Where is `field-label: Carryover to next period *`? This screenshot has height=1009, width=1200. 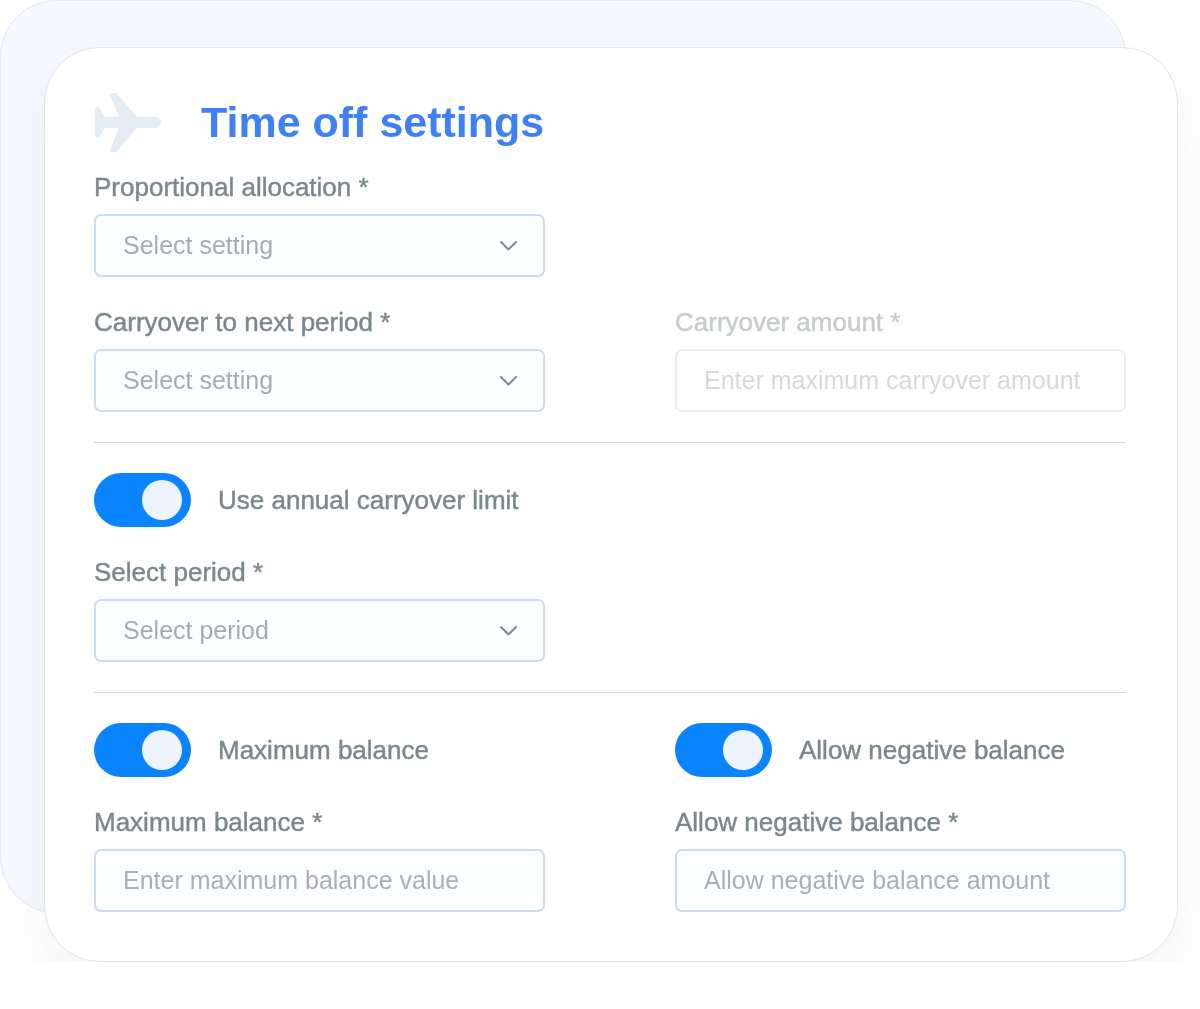 field-label: Carryover to next period * is located at coordinates (243, 322).